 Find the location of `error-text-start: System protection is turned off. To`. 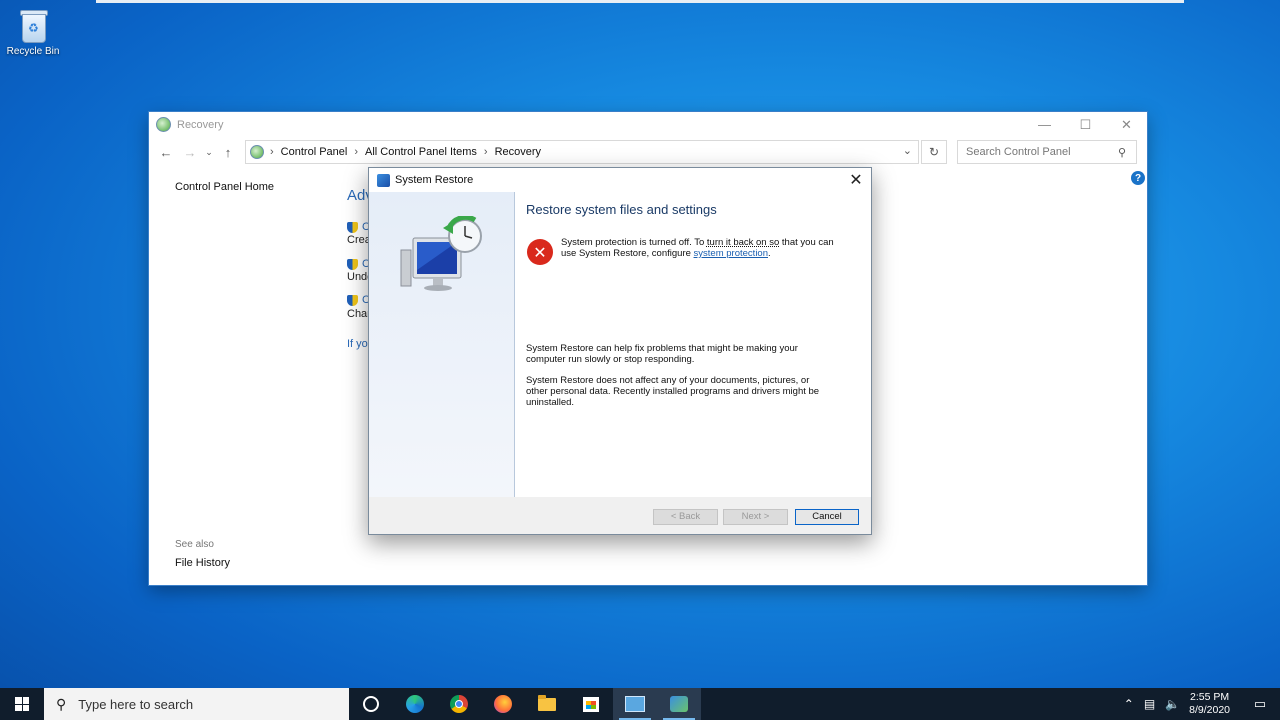

error-text-start: System protection is turned off. To is located at coordinates (634, 242).